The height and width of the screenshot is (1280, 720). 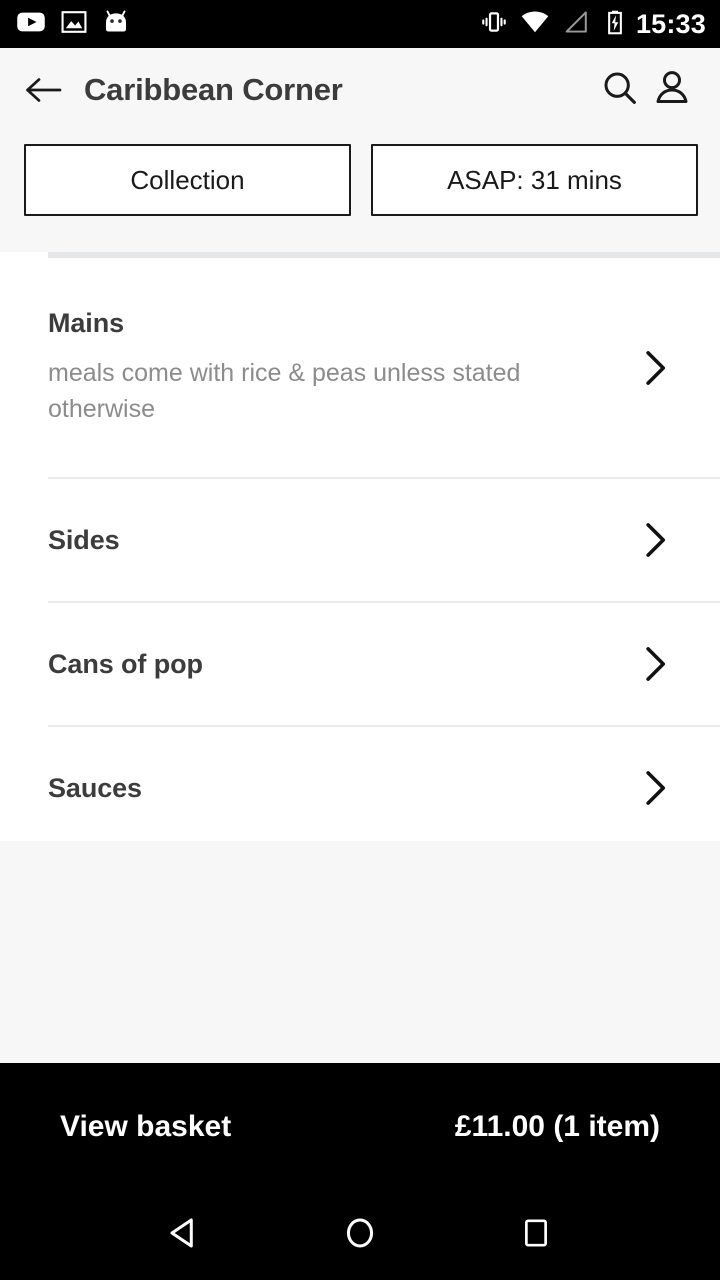 What do you see at coordinates (46, 90) in the screenshot?
I see `back-button` at bounding box center [46, 90].